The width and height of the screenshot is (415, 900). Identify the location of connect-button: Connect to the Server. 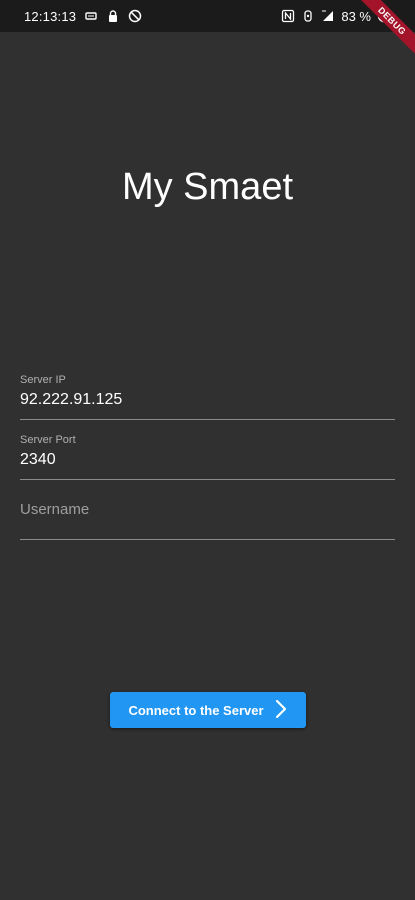
(208, 710).